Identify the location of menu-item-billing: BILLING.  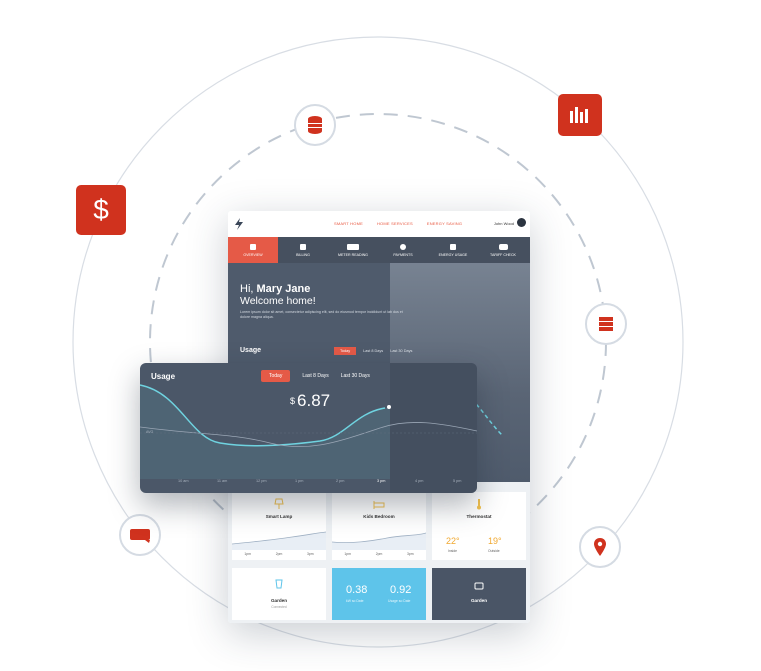
(303, 250).